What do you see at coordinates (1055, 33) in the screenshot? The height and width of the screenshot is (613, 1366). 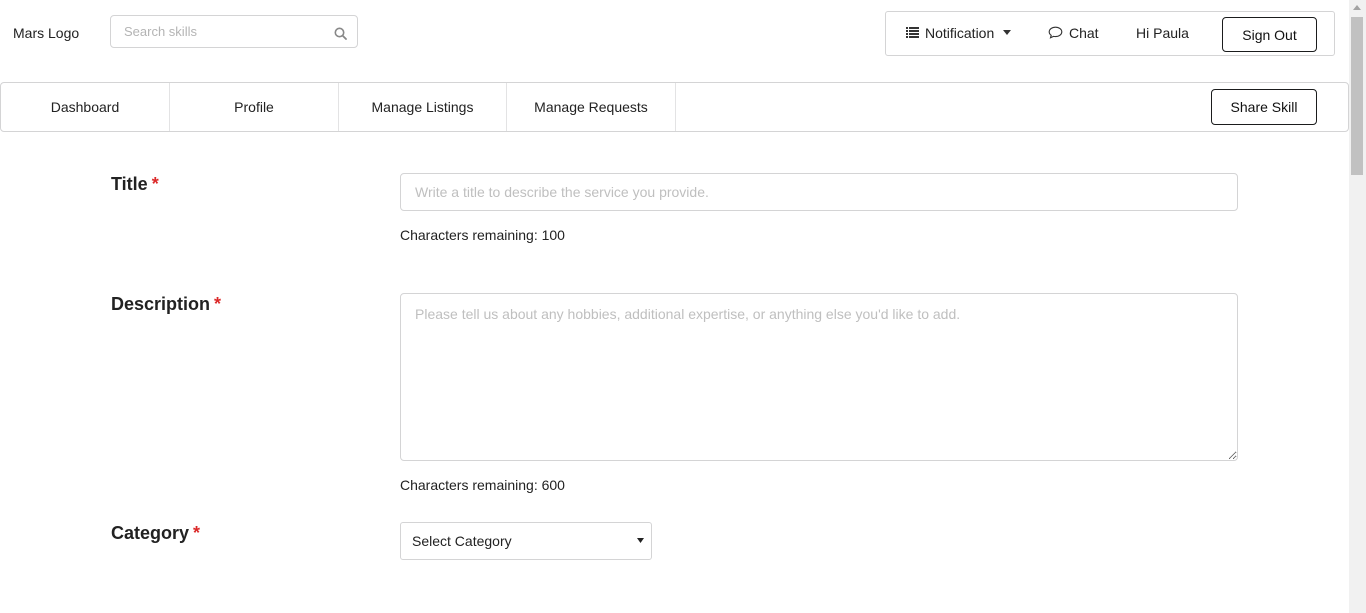 I see `chat-bubble-icon` at bounding box center [1055, 33].